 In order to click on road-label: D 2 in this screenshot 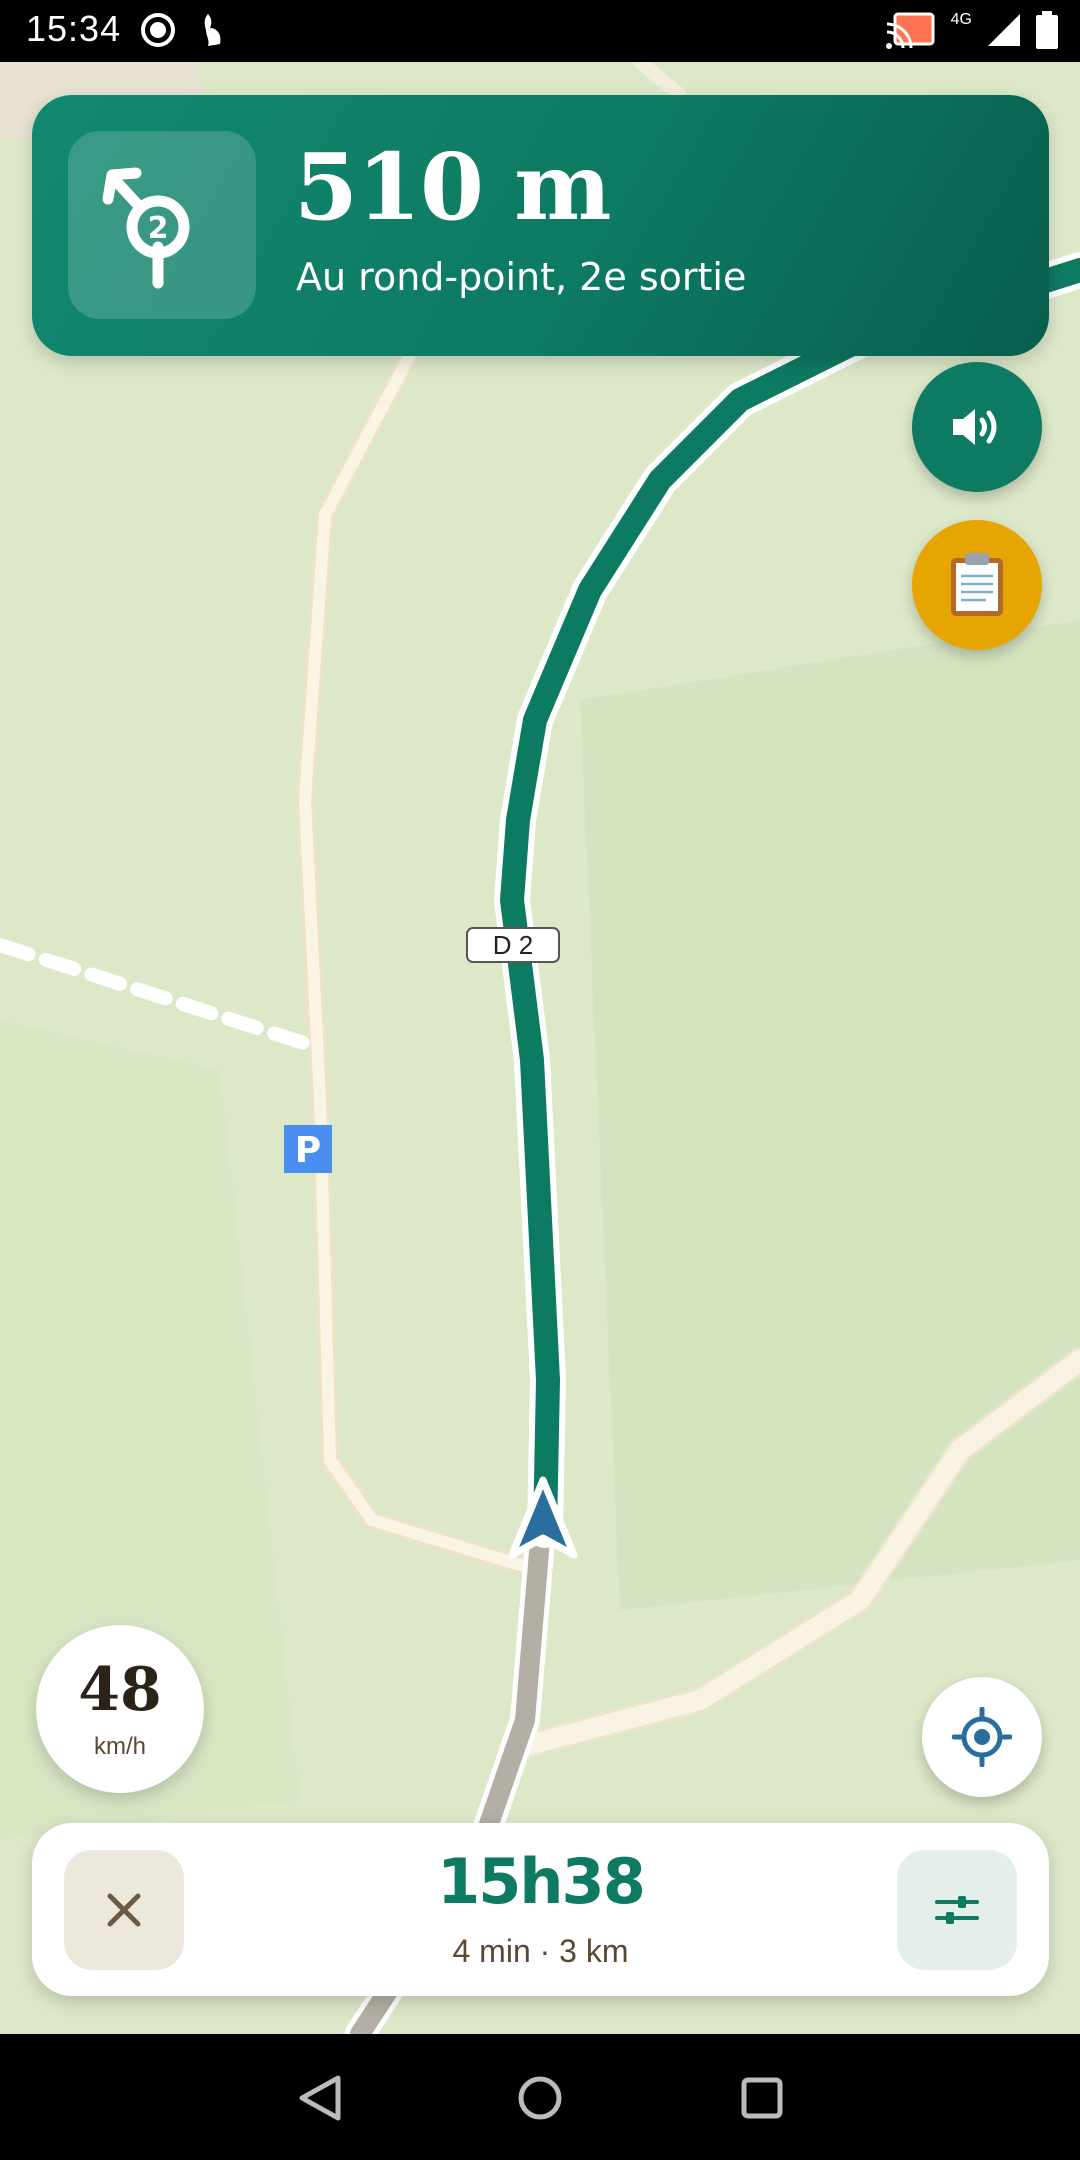, I will do `click(513, 945)`.